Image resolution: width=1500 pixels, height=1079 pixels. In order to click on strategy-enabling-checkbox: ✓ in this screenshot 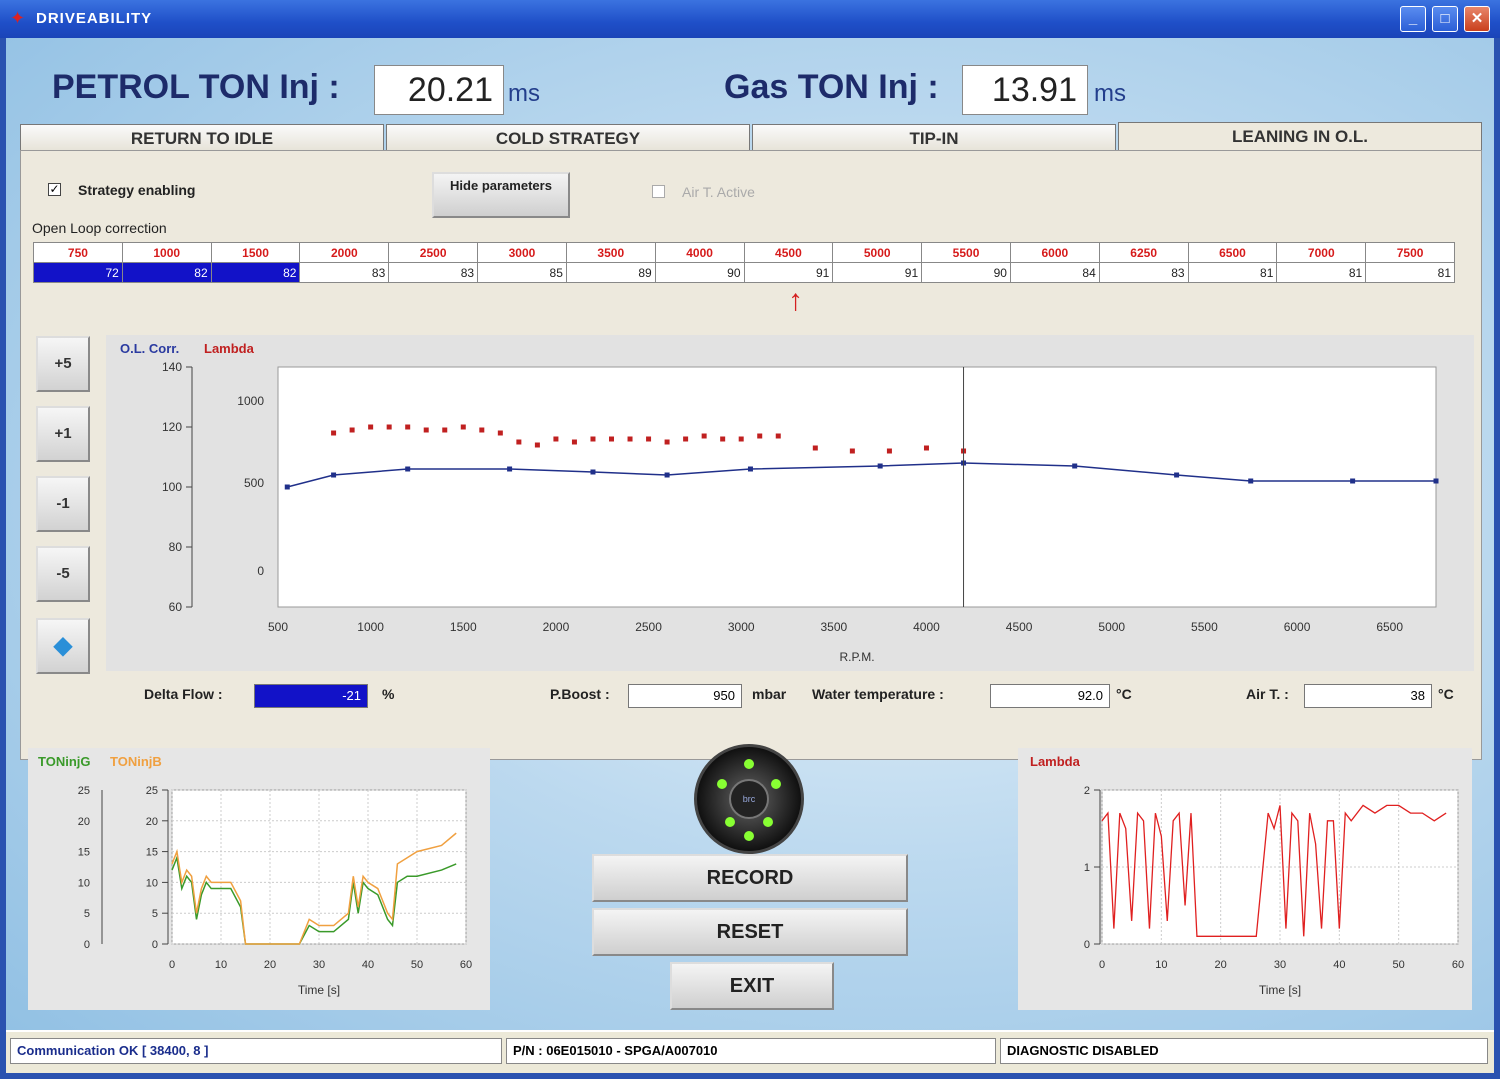, I will do `click(54, 189)`.